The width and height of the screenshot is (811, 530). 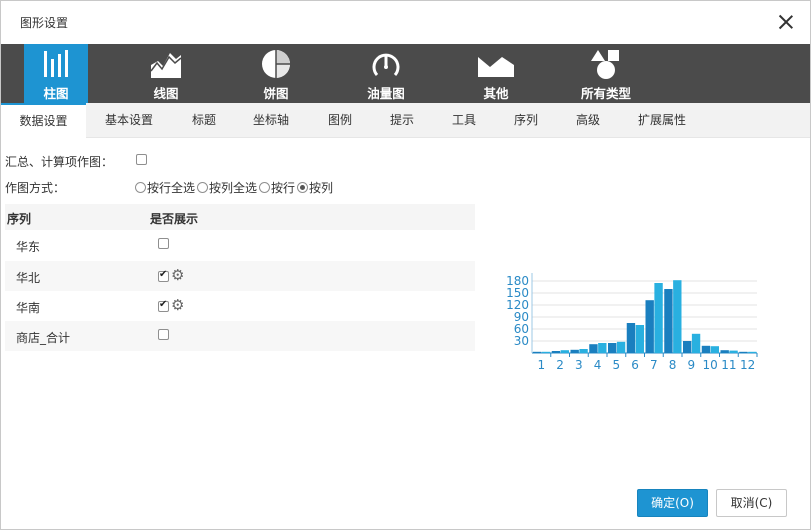 I want to click on x-tick-label: 4, so click(x=598, y=365).